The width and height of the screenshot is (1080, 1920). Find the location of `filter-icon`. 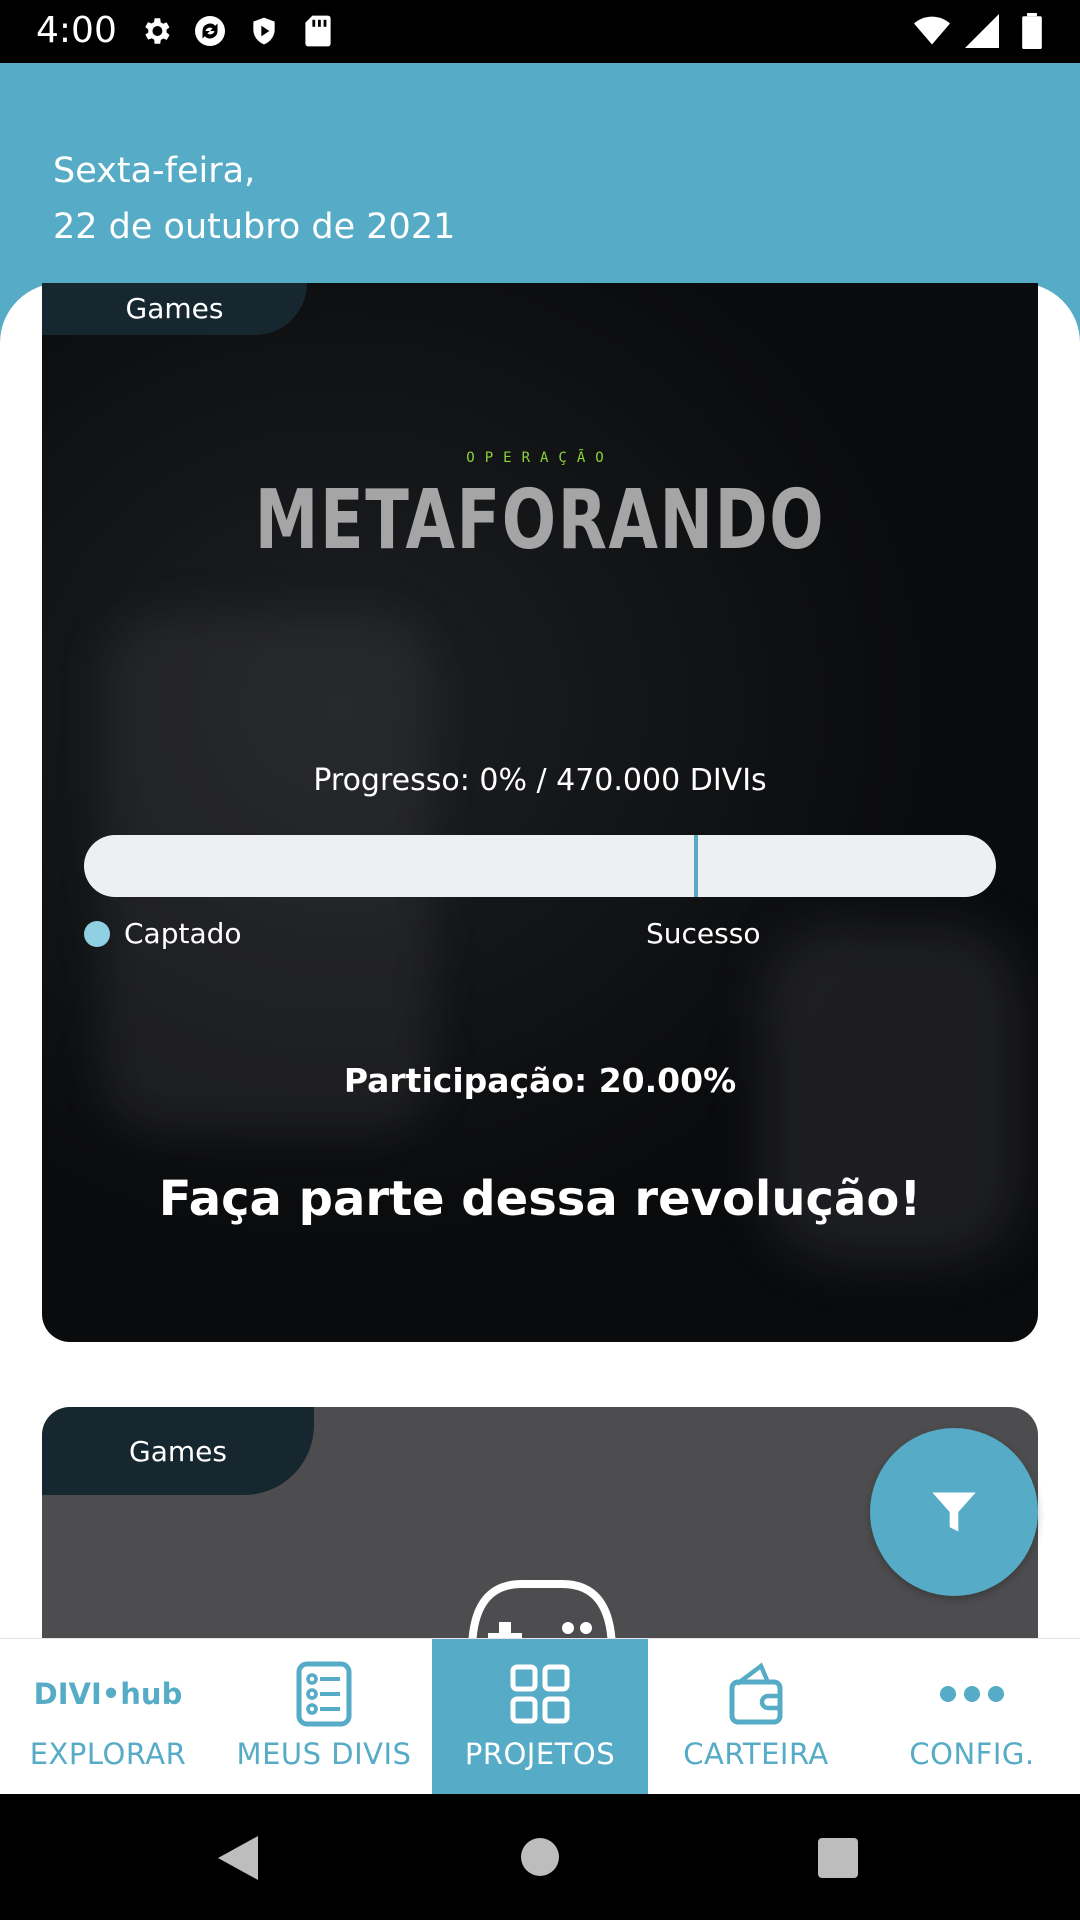

filter-icon is located at coordinates (954, 1512).